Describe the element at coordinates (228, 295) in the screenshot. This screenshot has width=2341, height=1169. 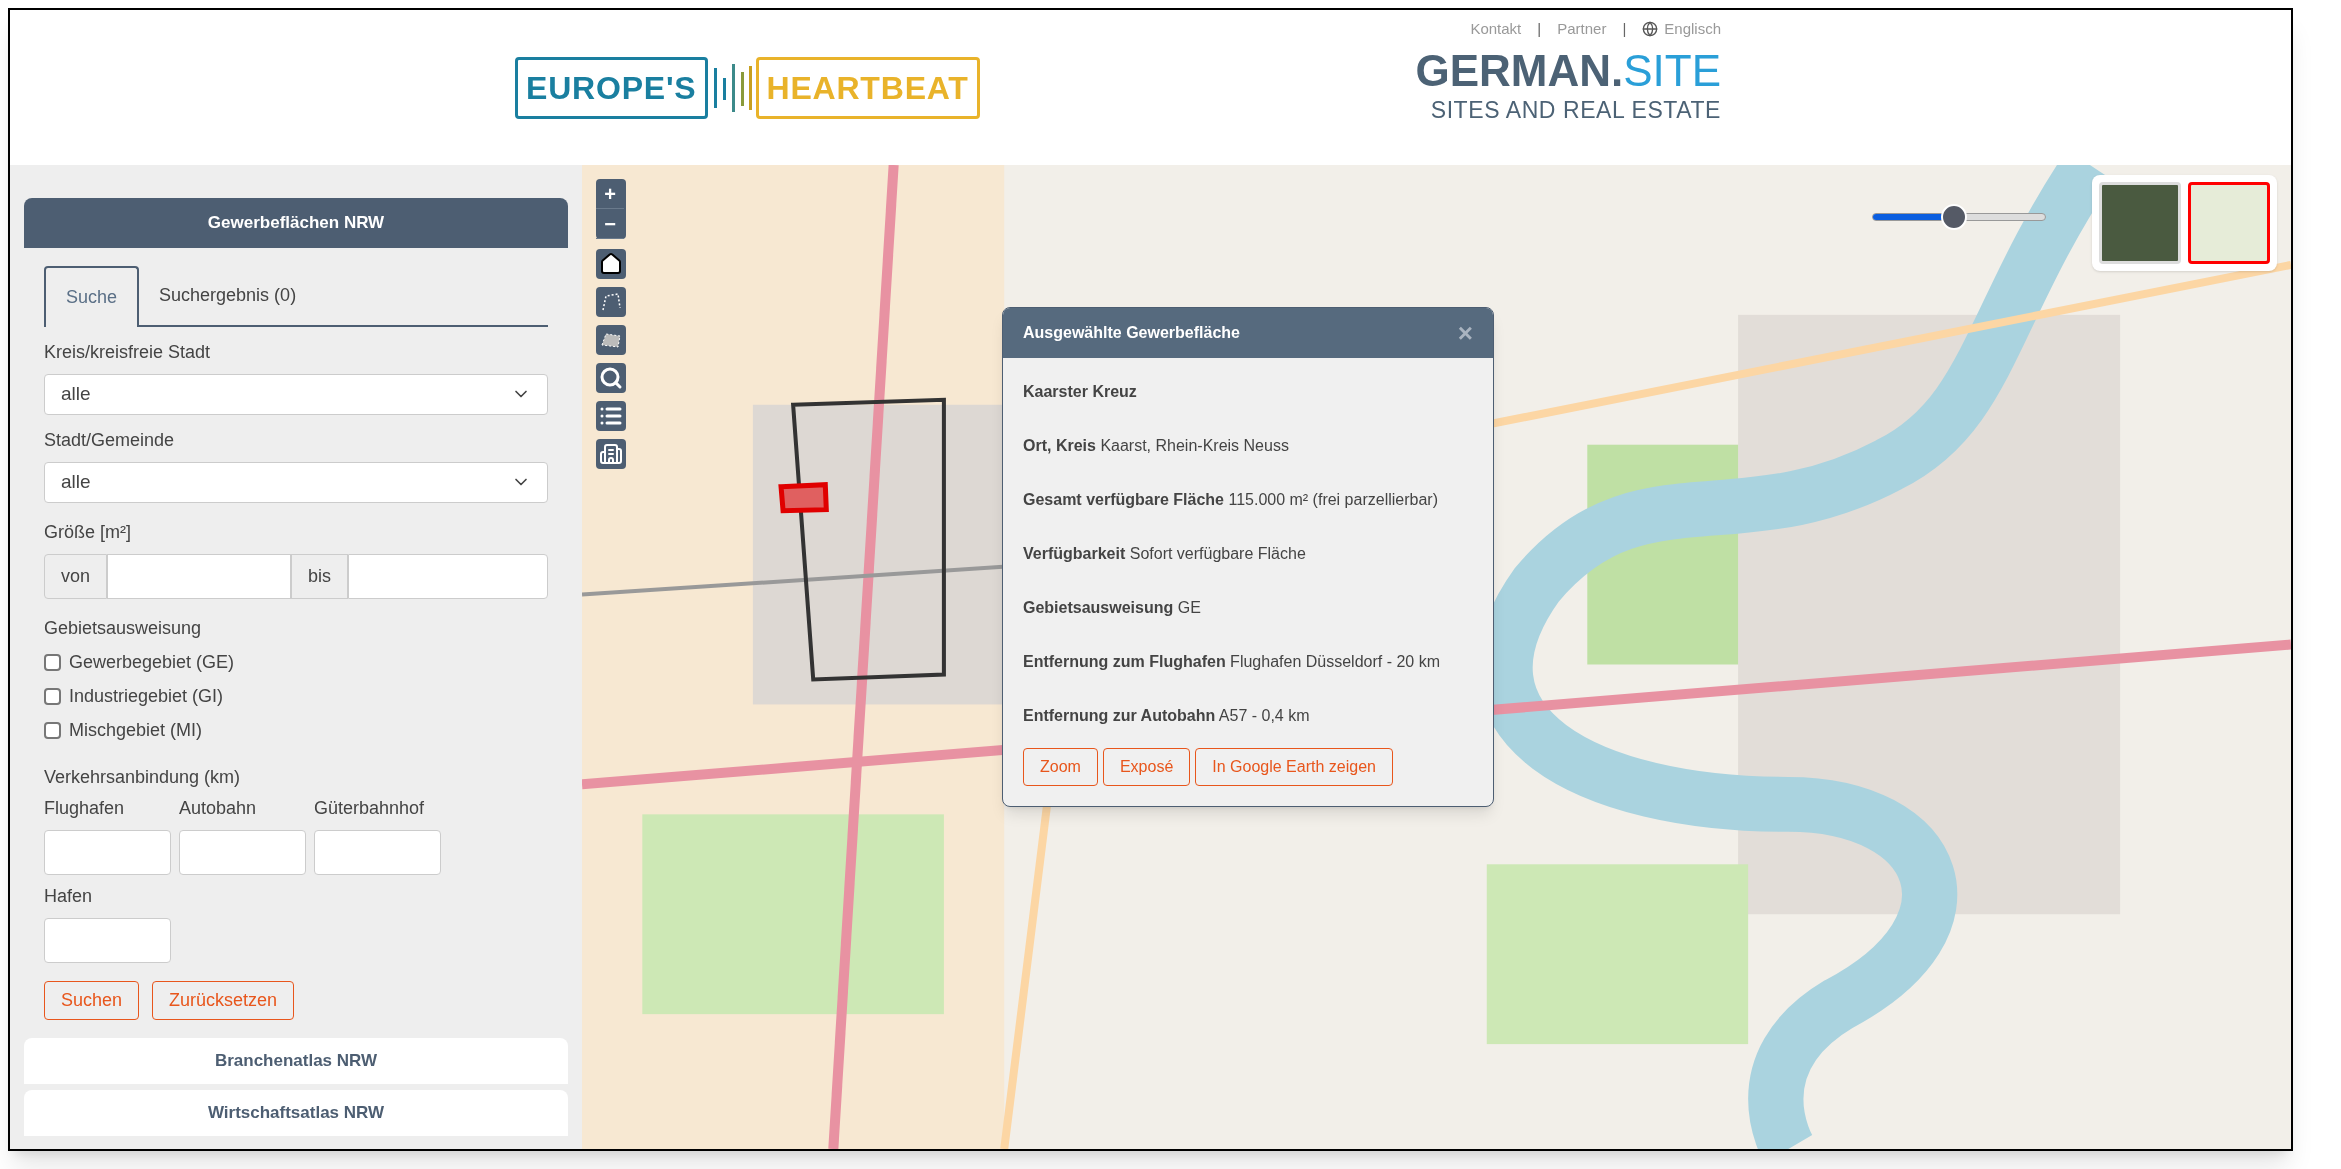
I see `tab: Suchergebnis (0)` at that location.